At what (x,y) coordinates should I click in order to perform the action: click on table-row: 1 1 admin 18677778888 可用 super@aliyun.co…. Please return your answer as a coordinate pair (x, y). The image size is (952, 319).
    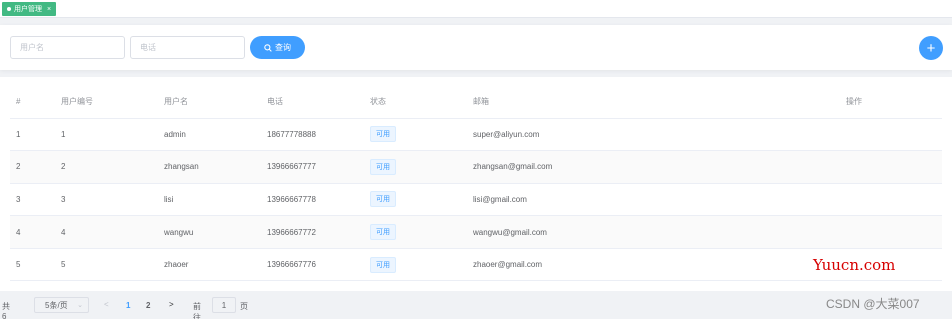
    Looking at the image, I should click on (476, 135).